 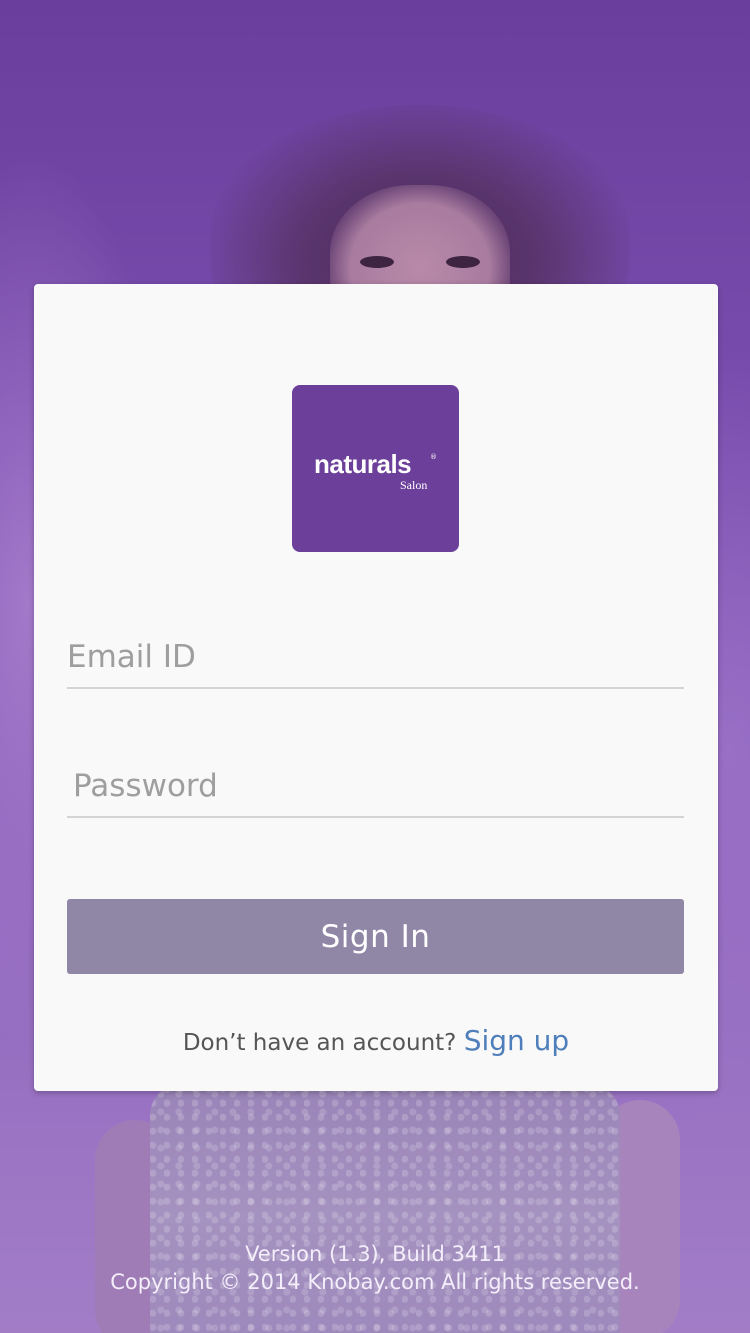 I want to click on version-text: Version (1.3), Build 3411, so click(x=375, y=1254).